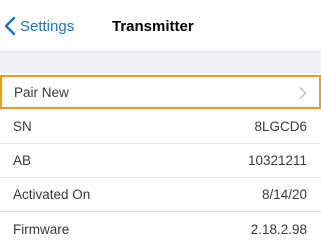  What do you see at coordinates (284, 194) in the screenshot?
I see `activated-on-value: 8/14/20` at bounding box center [284, 194].